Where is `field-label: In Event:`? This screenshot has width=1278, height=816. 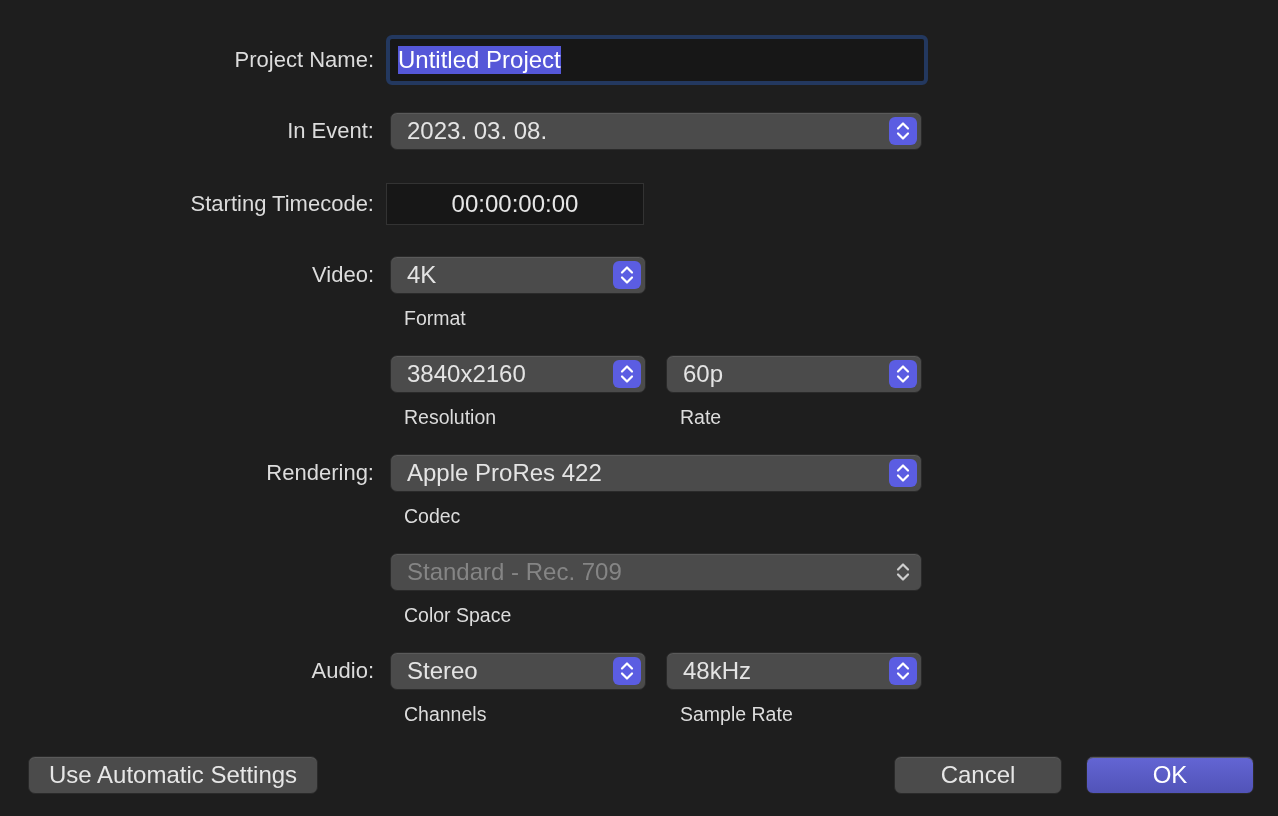
field-label: In Event: is located at coordinates (330, 131).